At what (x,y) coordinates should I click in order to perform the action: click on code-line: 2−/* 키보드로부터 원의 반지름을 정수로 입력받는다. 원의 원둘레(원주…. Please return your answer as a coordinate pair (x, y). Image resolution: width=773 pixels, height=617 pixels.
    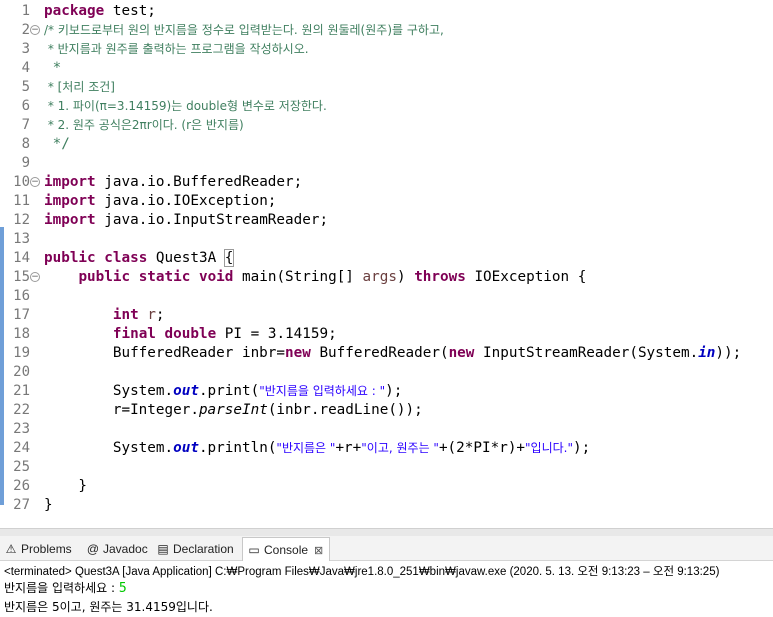
    Looking at the image, I should click on (386, 30).